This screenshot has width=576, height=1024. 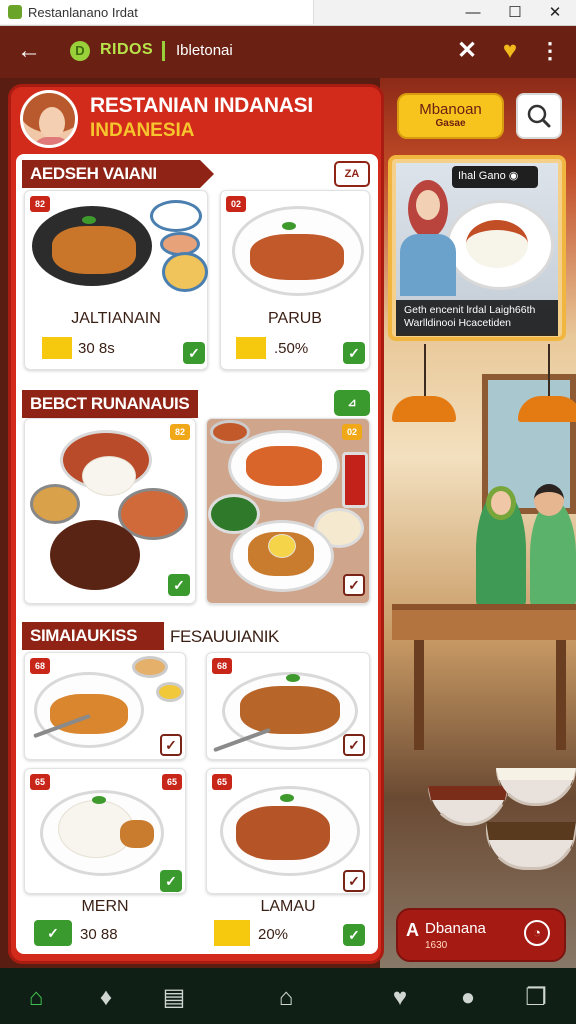 I want to click on order-button-sublabel: Gasae, so click(x=450, y=123).